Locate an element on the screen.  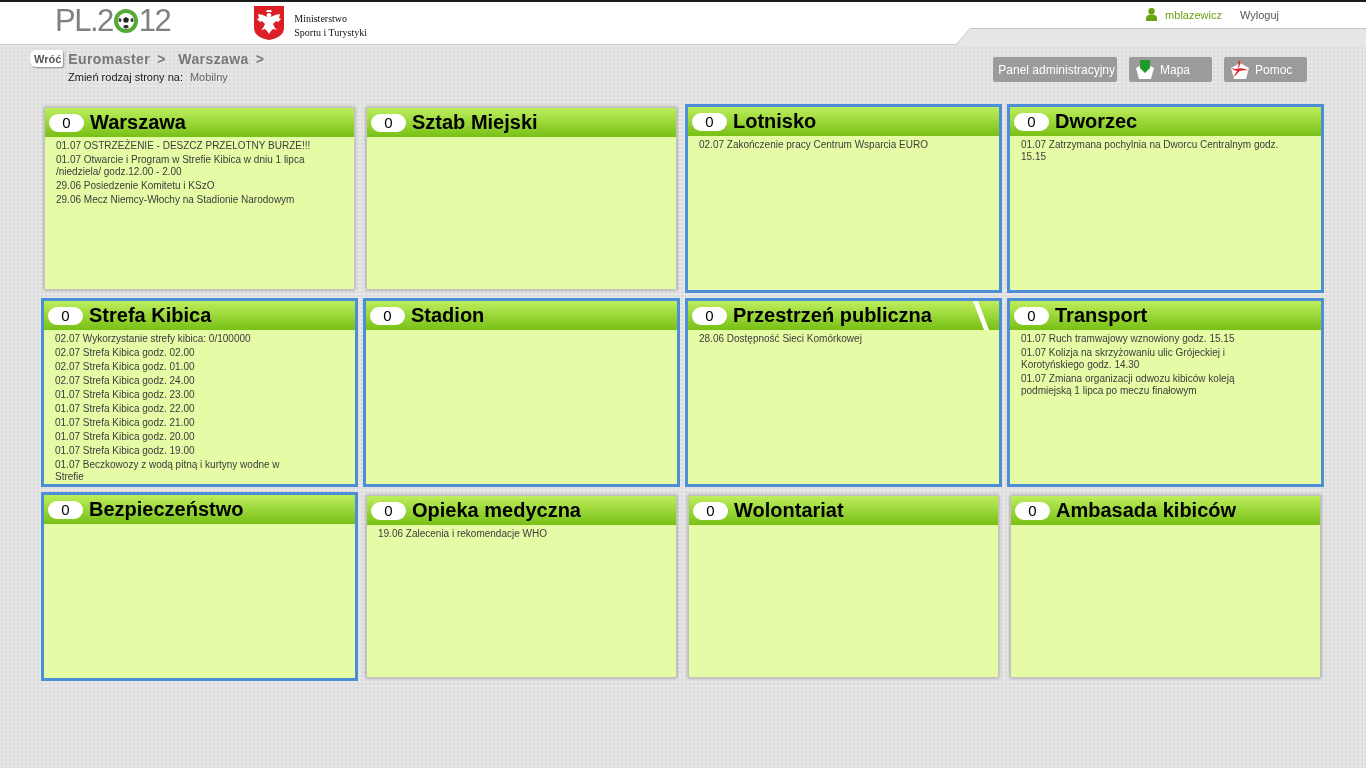
breadcrumb-link: Euromaster is located at coordinates (109, 58).